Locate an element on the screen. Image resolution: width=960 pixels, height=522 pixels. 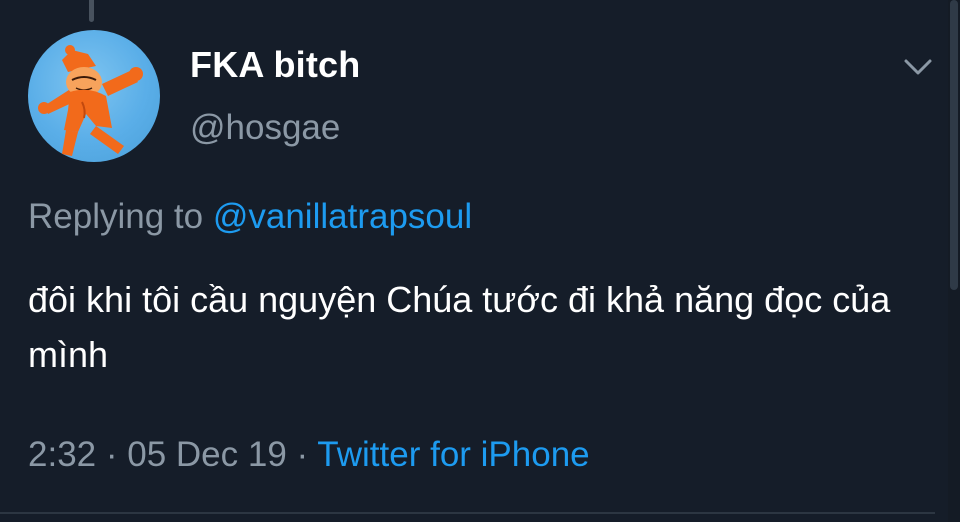
avatar-figure-icon is located at coordinates (90, 100).